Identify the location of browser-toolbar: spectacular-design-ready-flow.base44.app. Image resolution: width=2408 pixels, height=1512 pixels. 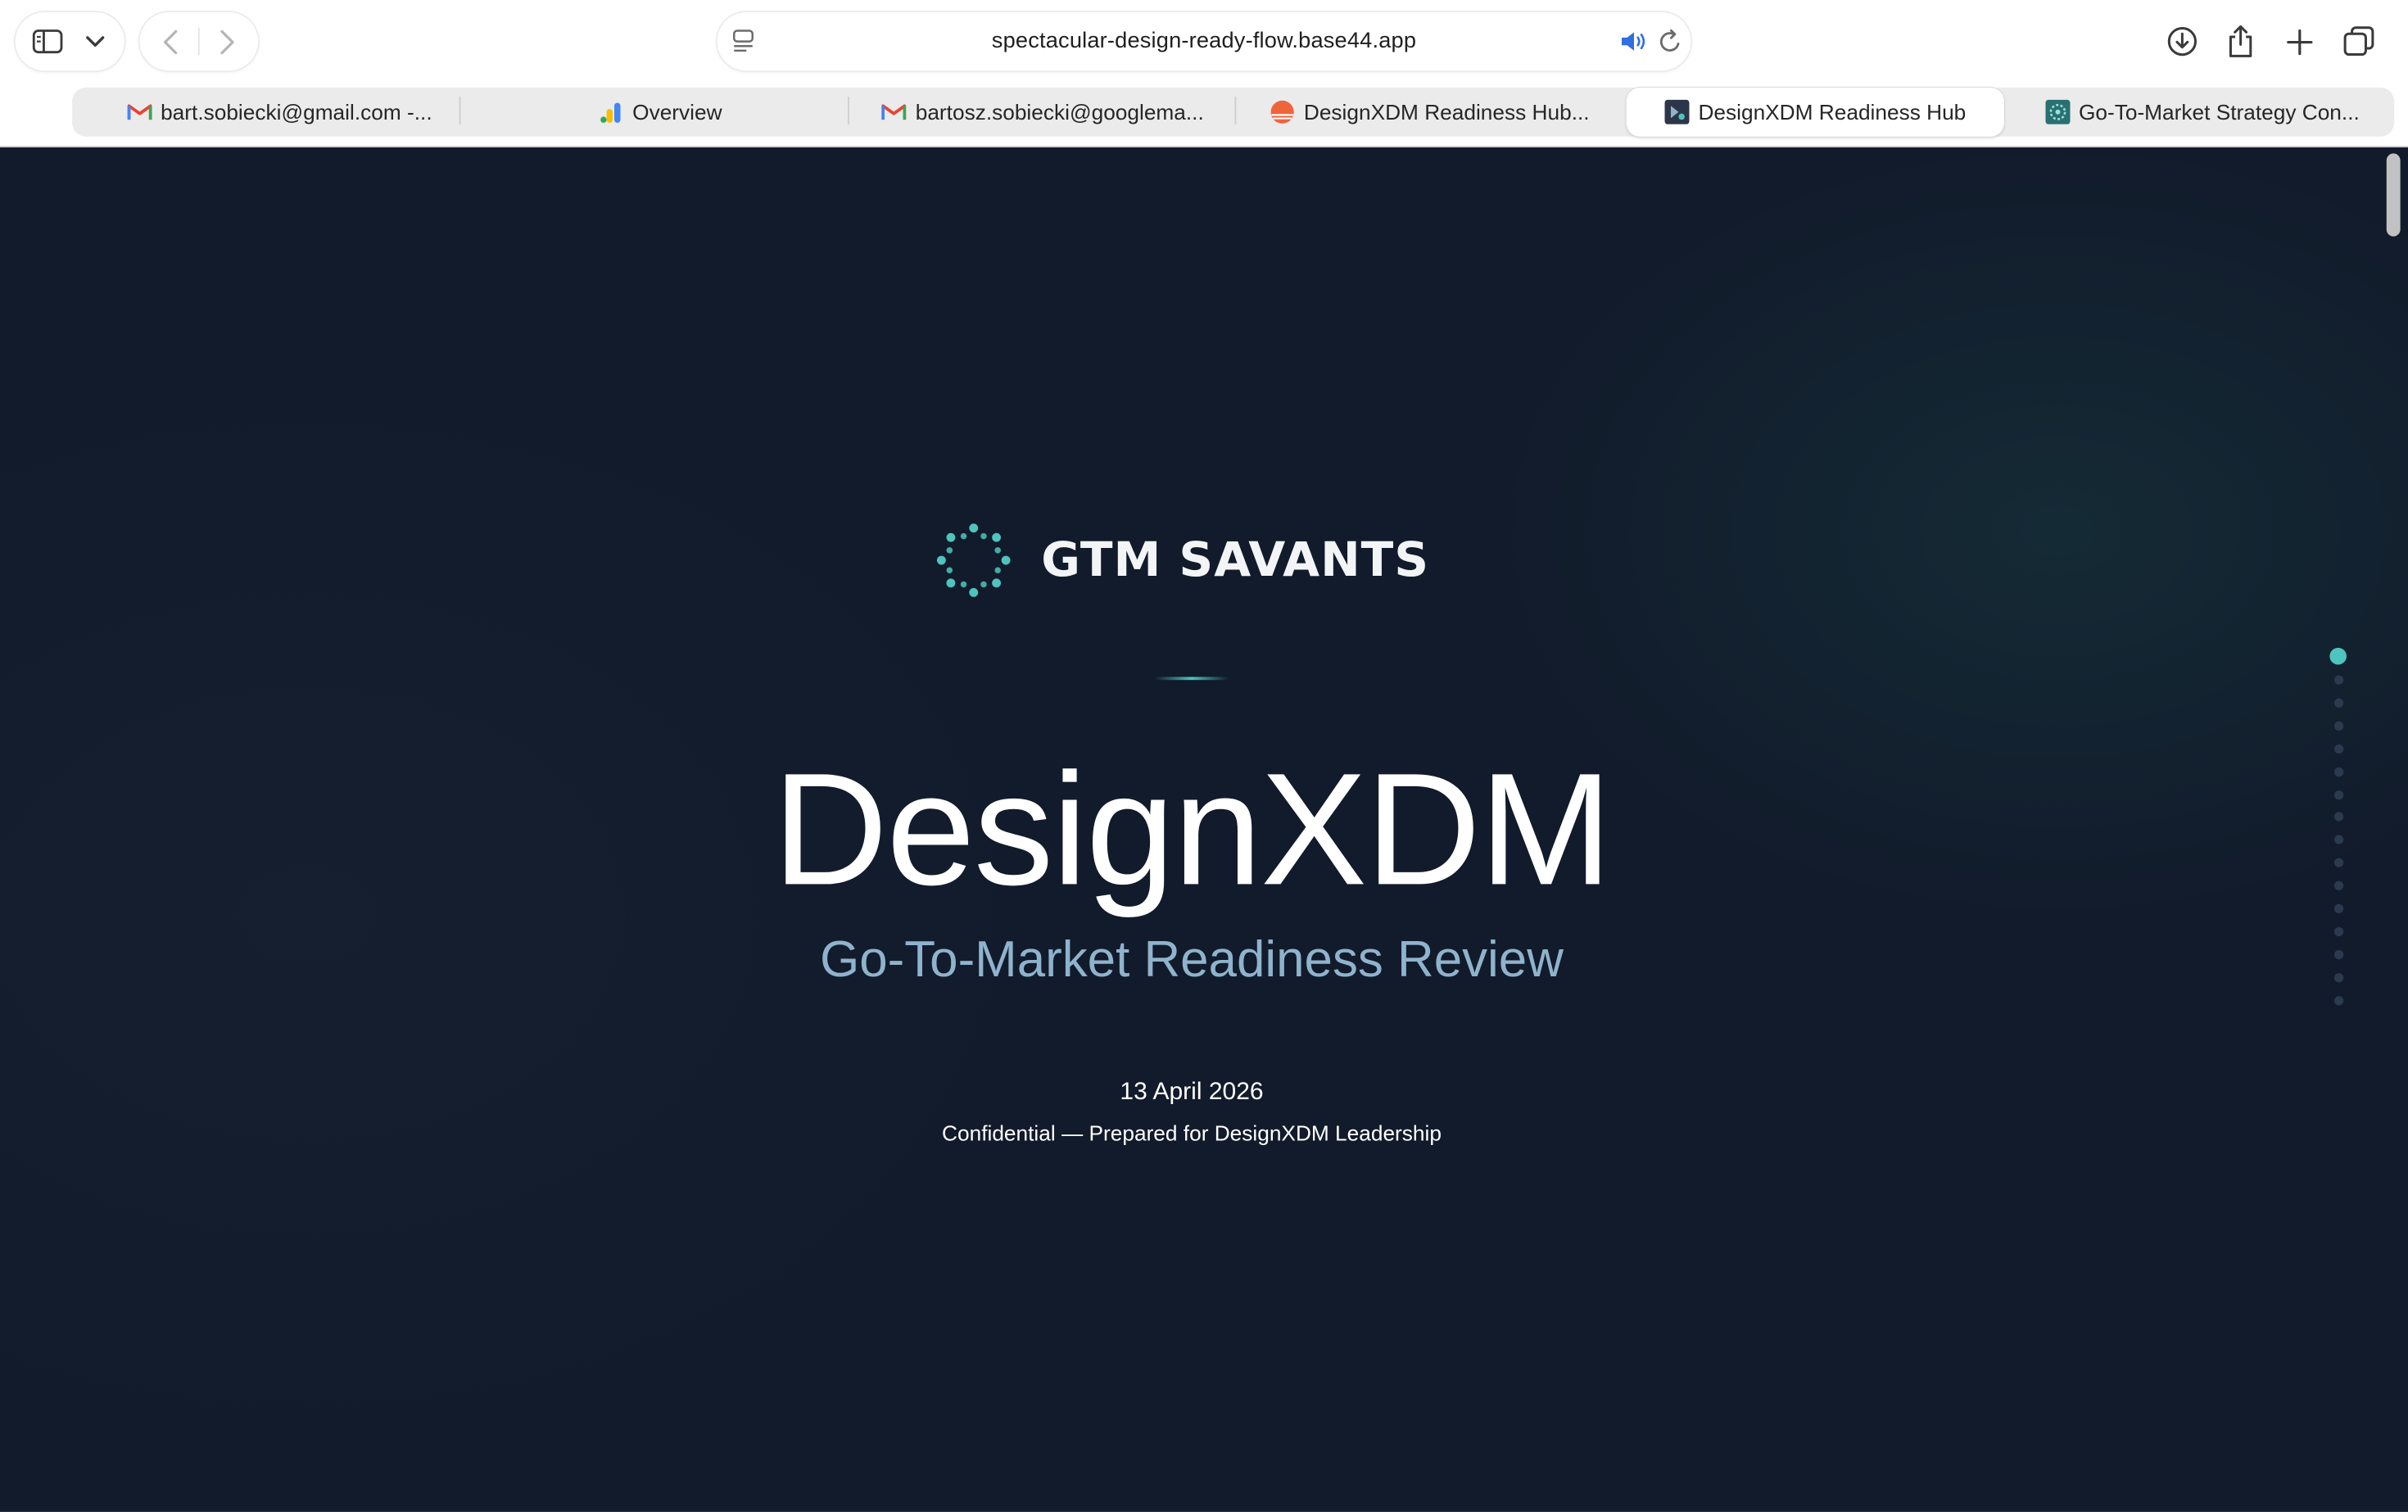
(1204, 42).